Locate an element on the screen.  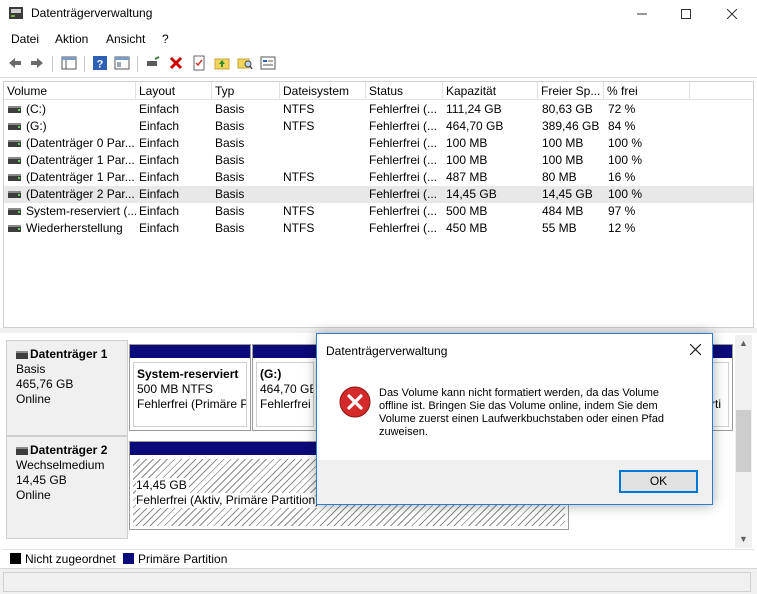
scroll-thumb is located at coordinates (743, 441).